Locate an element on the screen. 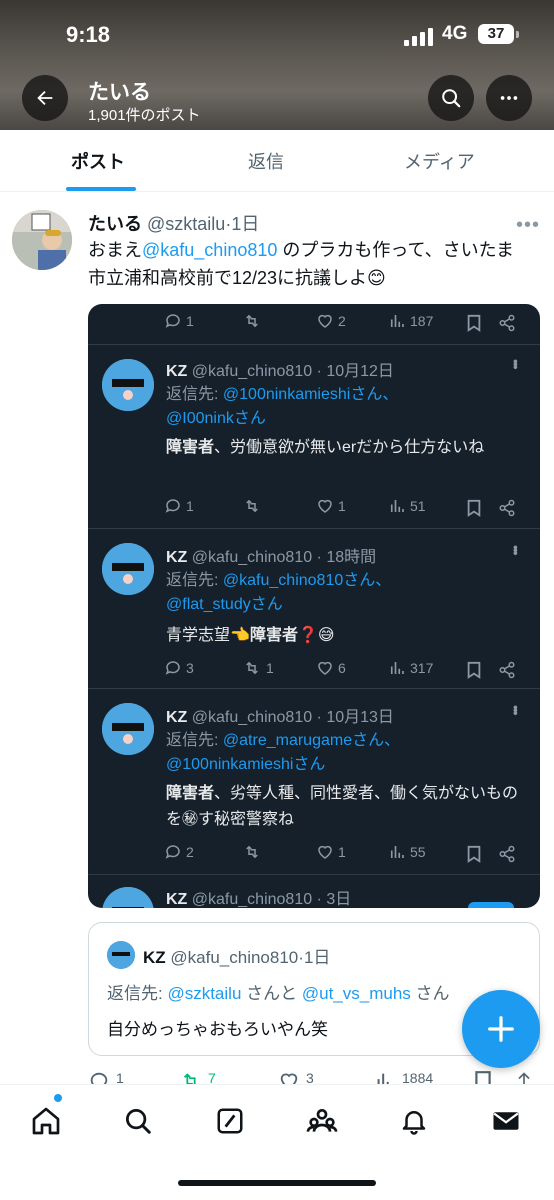 This screenshot has height=1200, width=554. tweet-header: たいる @szktailu·1日 is located at coordinates (173, 223).